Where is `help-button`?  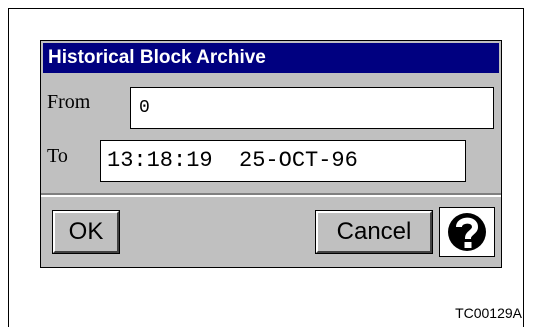
help-button is located at coordinates (467, 232).